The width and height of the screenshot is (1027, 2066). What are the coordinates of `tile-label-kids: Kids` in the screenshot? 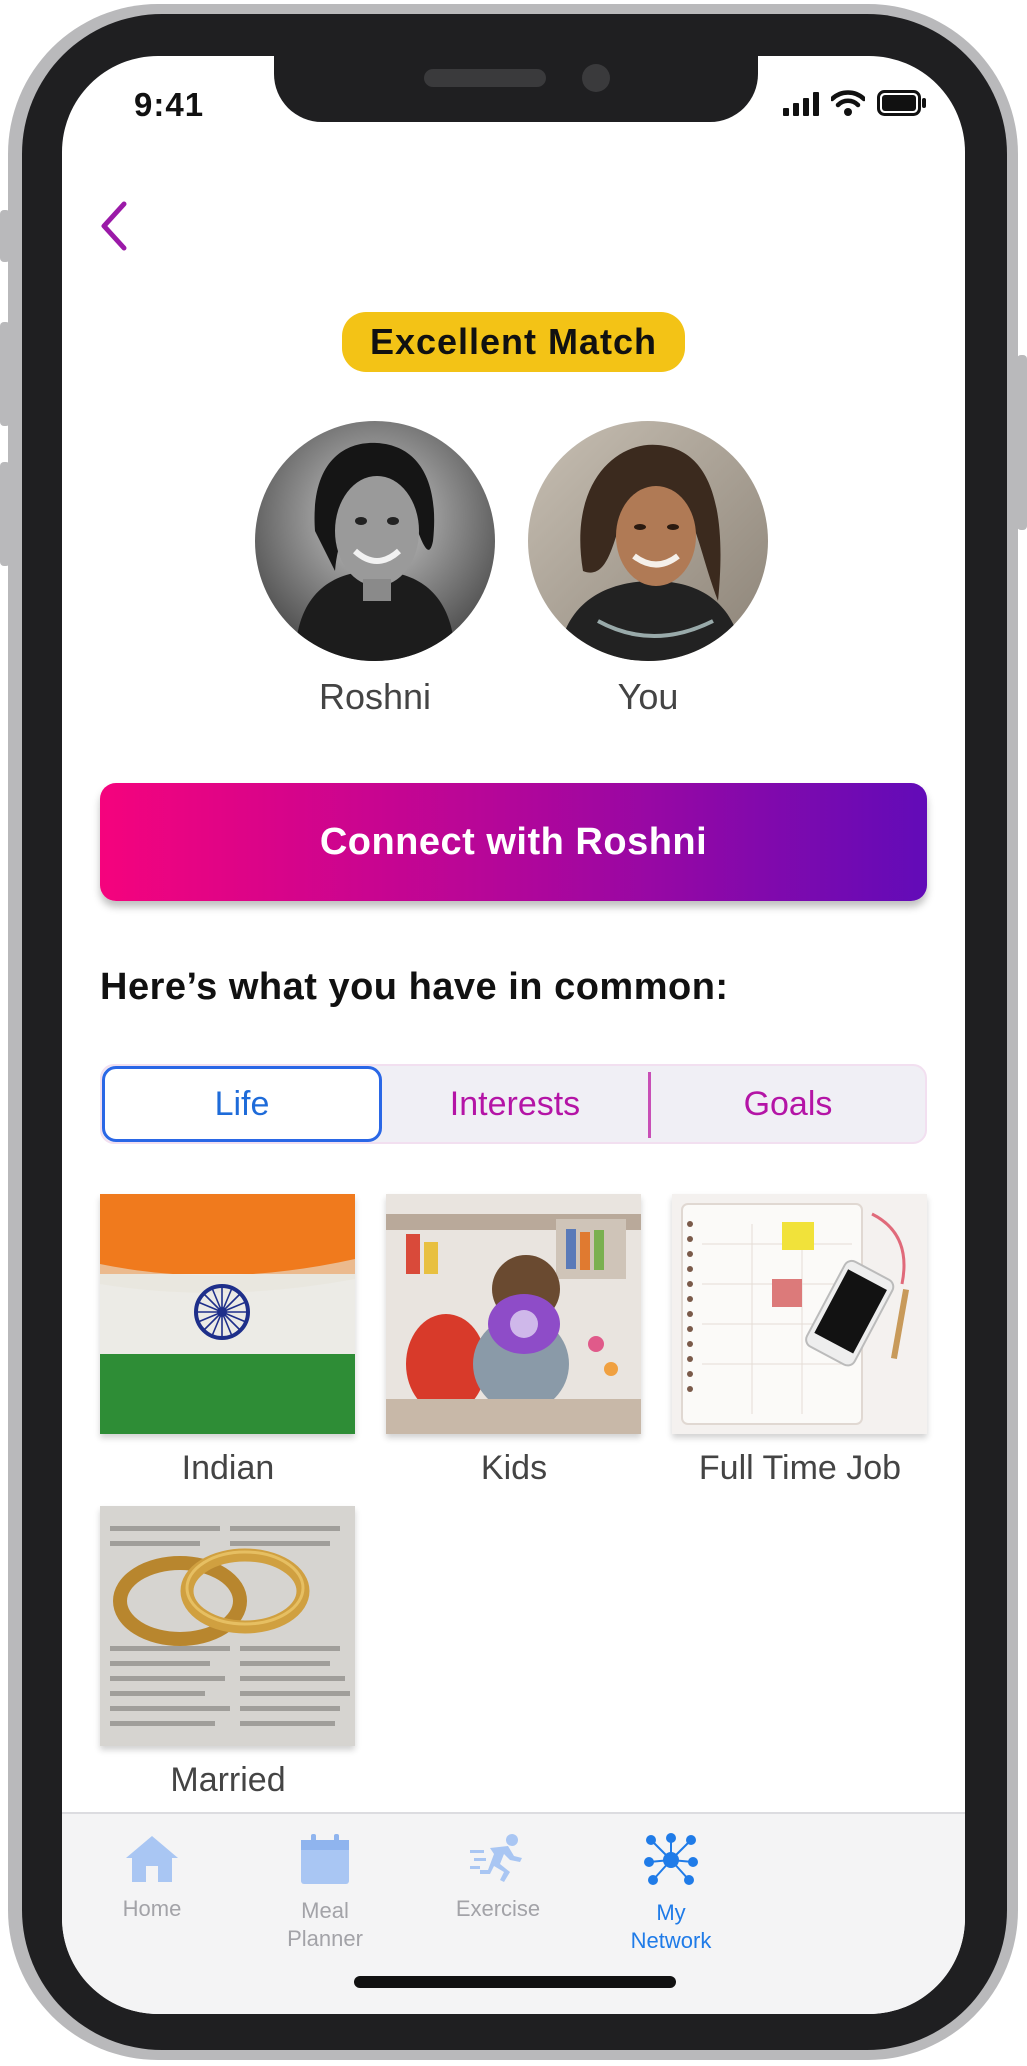 It's located at (514, 1468).